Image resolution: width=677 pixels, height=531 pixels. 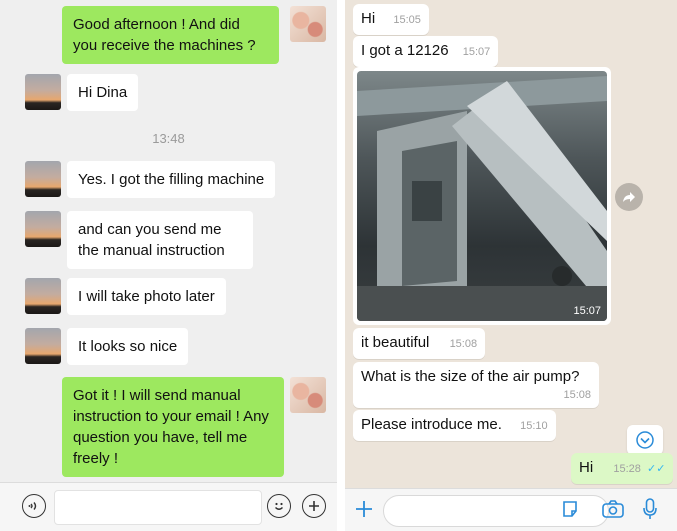 I want to click on message-text: it beautiful, so click(x=395, y=342).